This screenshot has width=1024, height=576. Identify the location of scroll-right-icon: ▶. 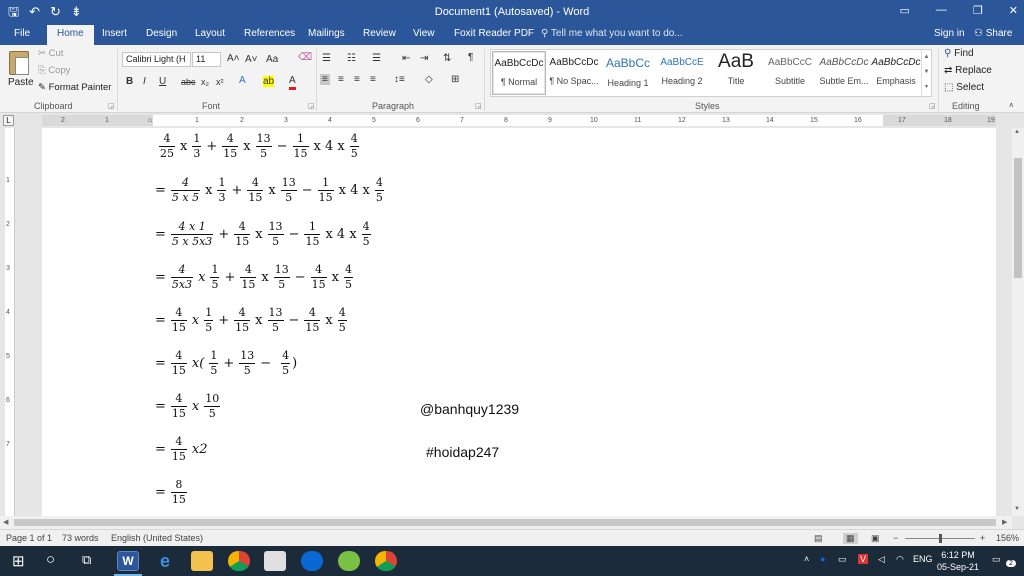
(1004, 522).